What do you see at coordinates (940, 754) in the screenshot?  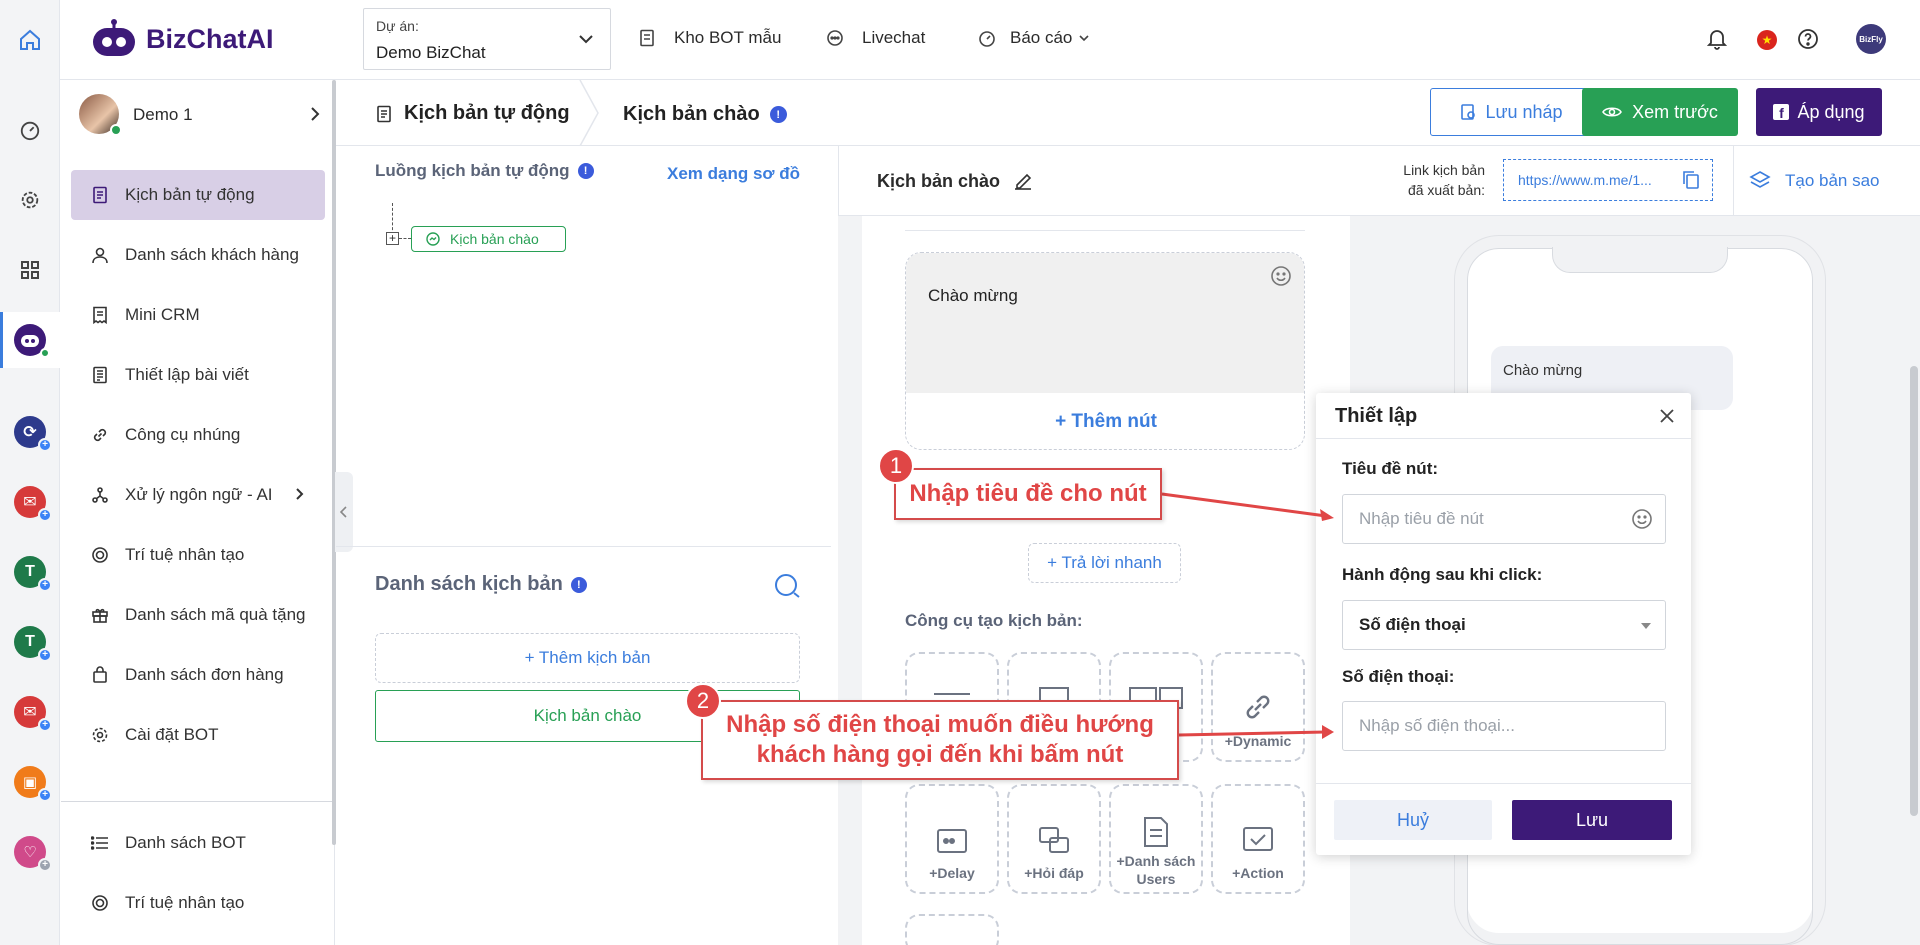 I see `annotation-line: khách hàng gọi đến khi bấm nút` at bounding box center [940, 754].